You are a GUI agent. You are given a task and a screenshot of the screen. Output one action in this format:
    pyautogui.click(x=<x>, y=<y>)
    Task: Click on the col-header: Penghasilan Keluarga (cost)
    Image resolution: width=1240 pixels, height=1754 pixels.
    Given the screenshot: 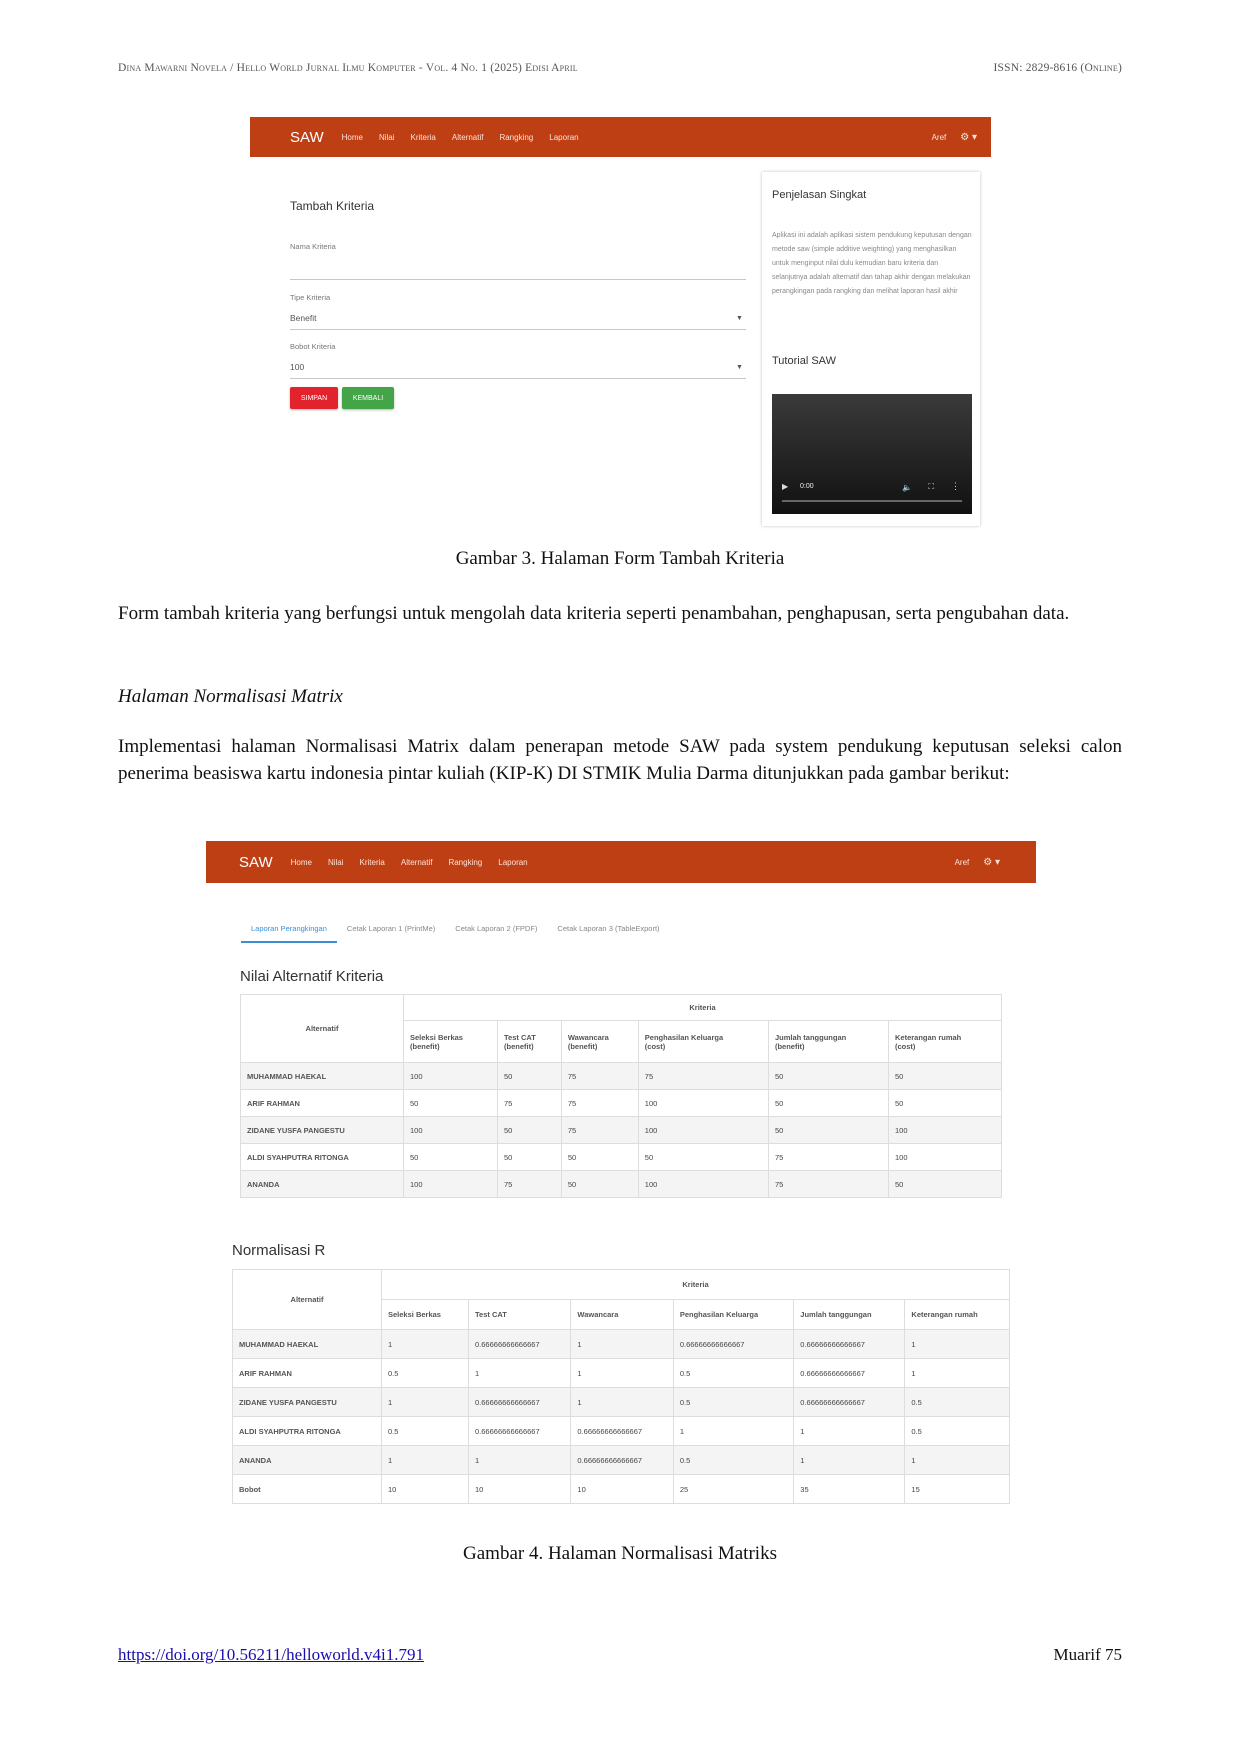 What is the action you would take?
    pyautogui.click(x=703, y=1041)
    